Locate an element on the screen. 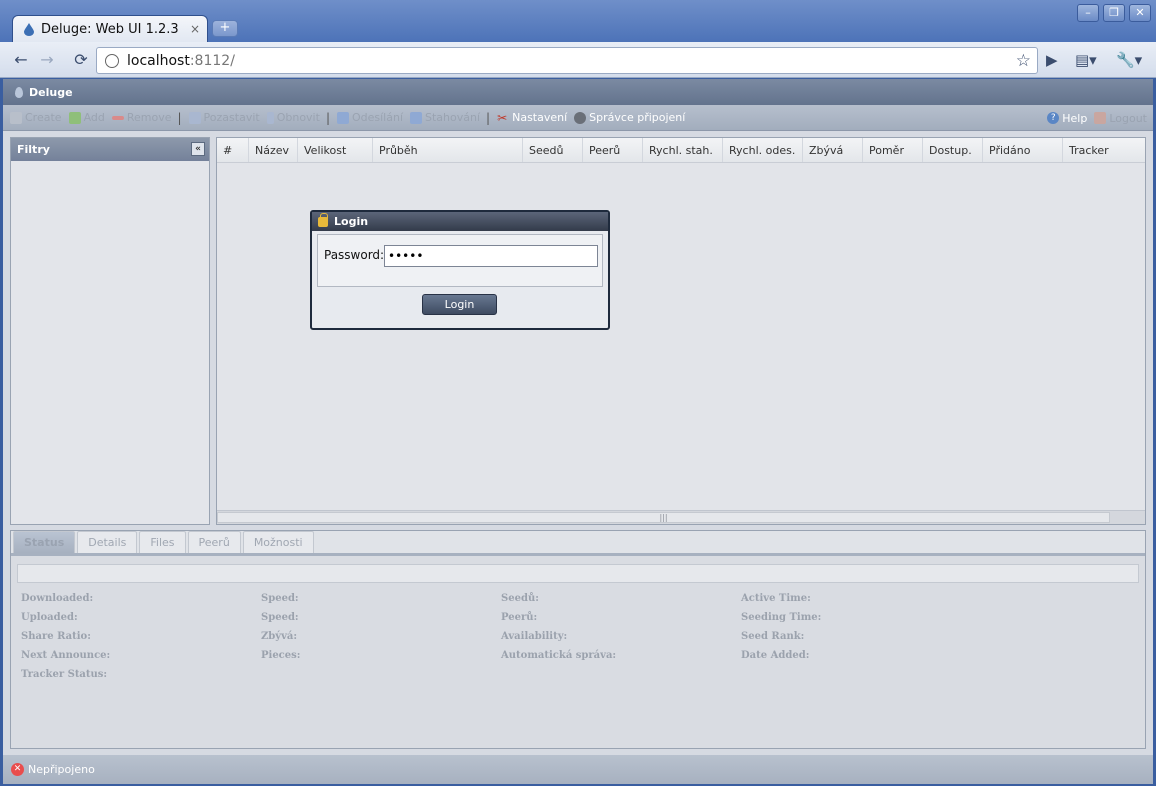 Image resolution: width=1156 pixels, height=786 pixels. pause-button: Pozastavit is located at coordinates (224, 117).